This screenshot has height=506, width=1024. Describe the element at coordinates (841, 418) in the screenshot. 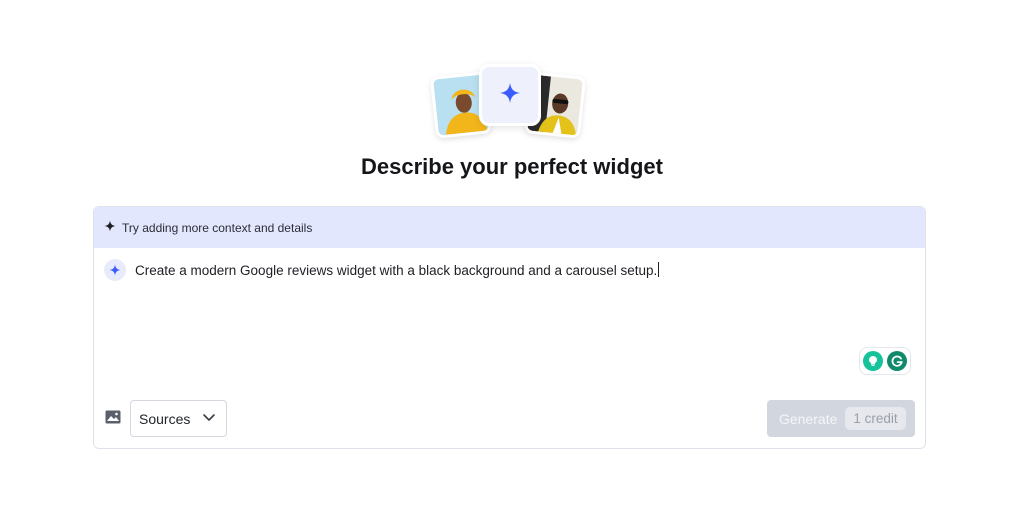

I see `generate-button: Generate 1 credit` at that location.